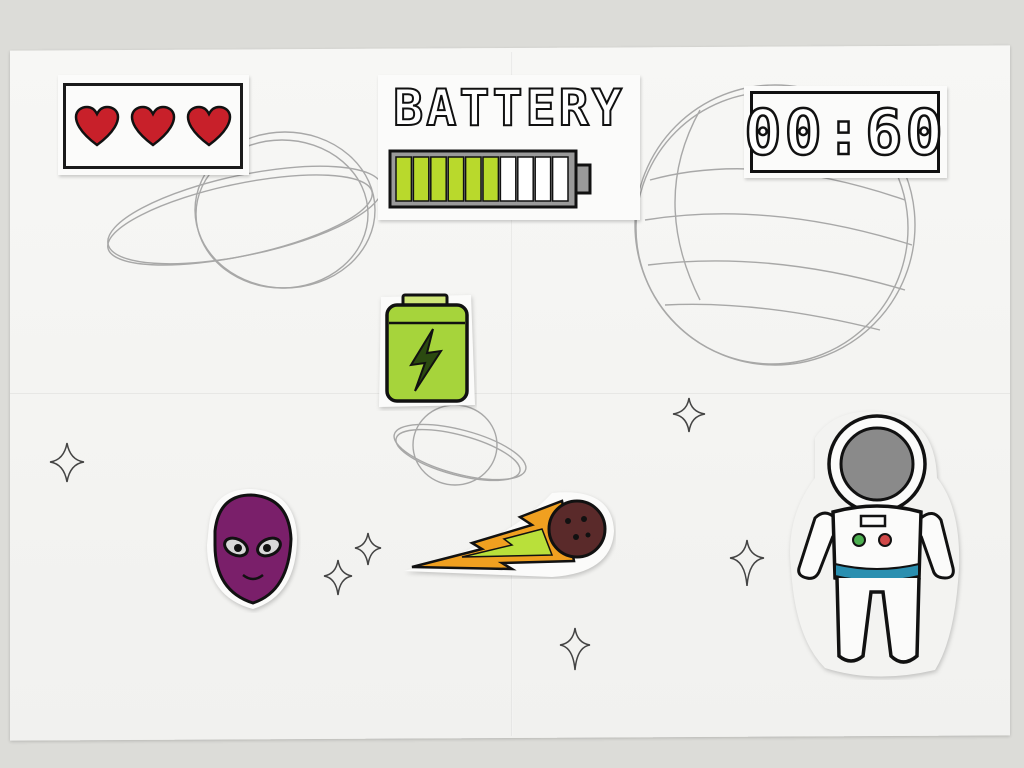 The height and width of the screenshot is (768, 1024). I want to click on timer-value: 00:60, so click(844, 132).